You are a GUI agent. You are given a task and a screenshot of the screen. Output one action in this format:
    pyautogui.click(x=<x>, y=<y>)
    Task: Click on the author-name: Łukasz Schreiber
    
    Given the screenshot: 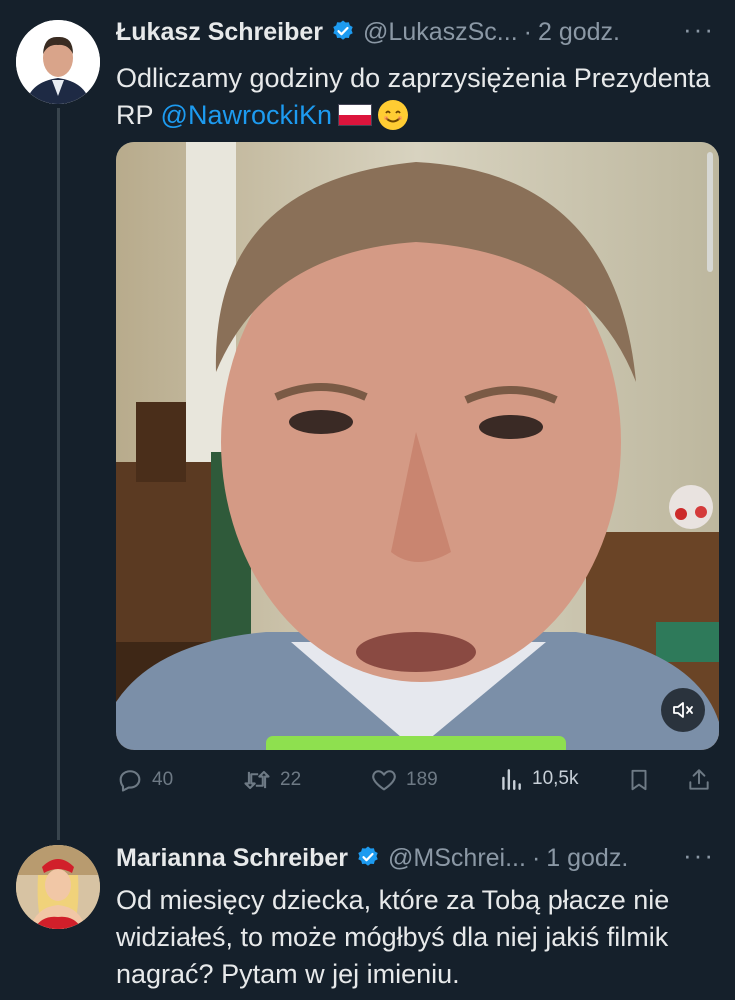 What is the action you would take?
    pyautogui.click(x=219, y=32)
    